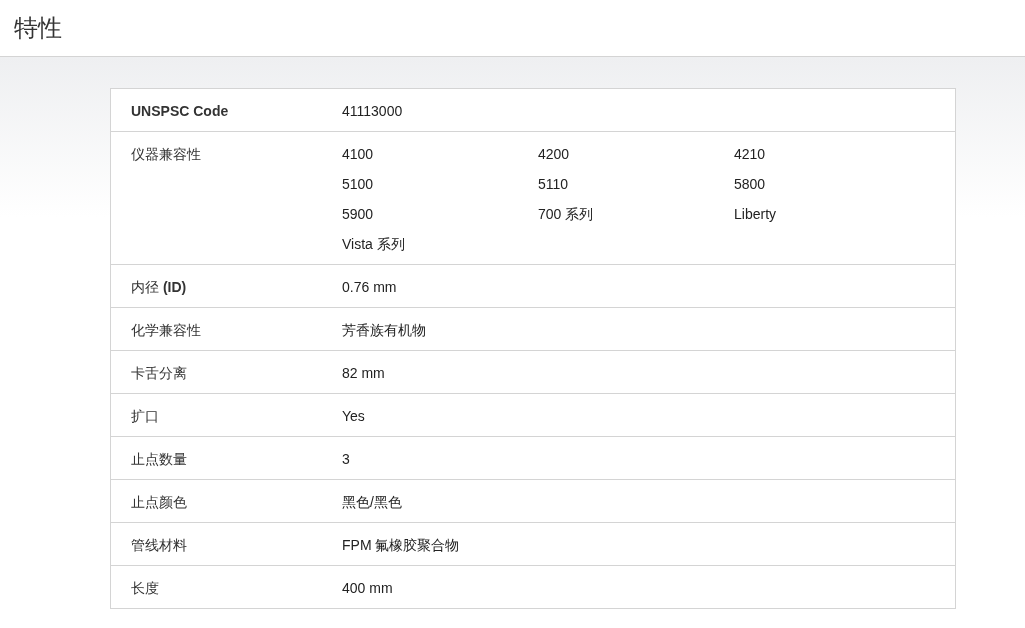 This screenshot has height=628, width=1025. What do you see at coordinates (358, 184) in the screenshot?
I see `property-value: 5100` at bounding box center [358, 184].